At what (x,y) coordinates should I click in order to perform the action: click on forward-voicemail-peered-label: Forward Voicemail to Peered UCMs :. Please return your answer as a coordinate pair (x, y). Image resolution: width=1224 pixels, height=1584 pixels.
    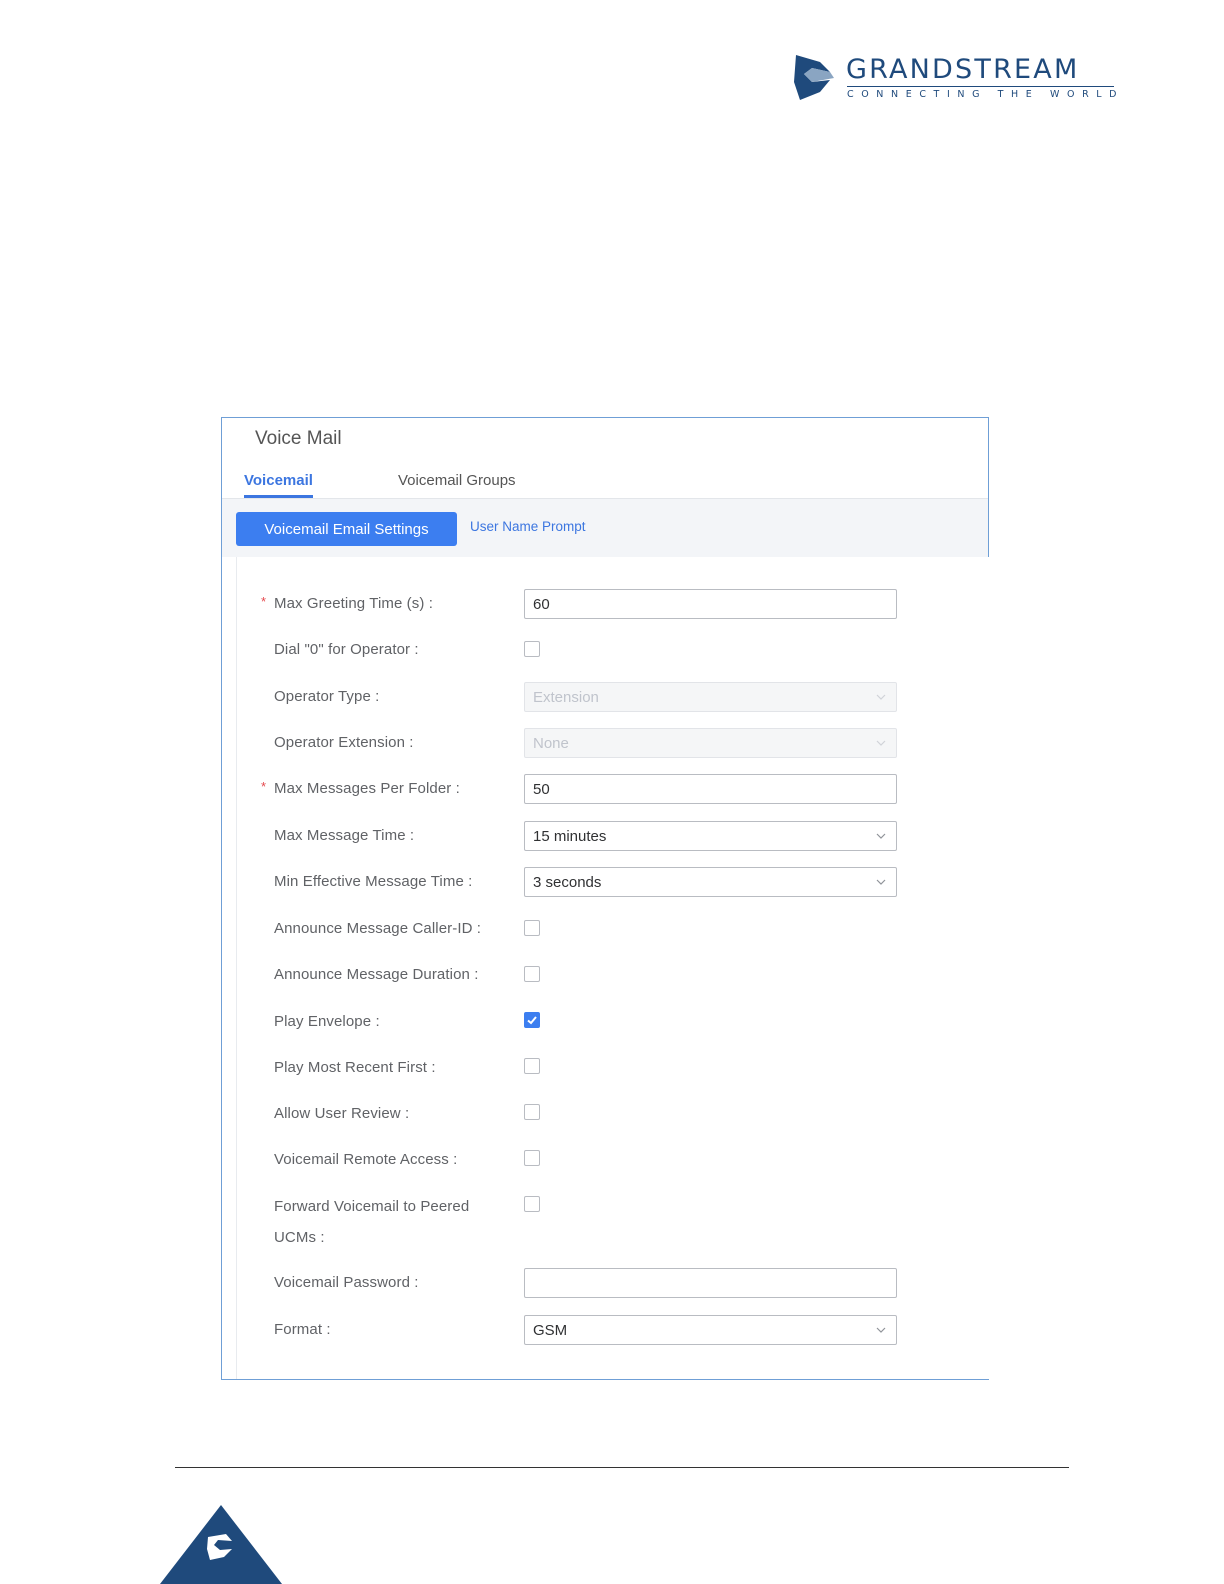
    Looking at the image, I should click on (372, 1222).